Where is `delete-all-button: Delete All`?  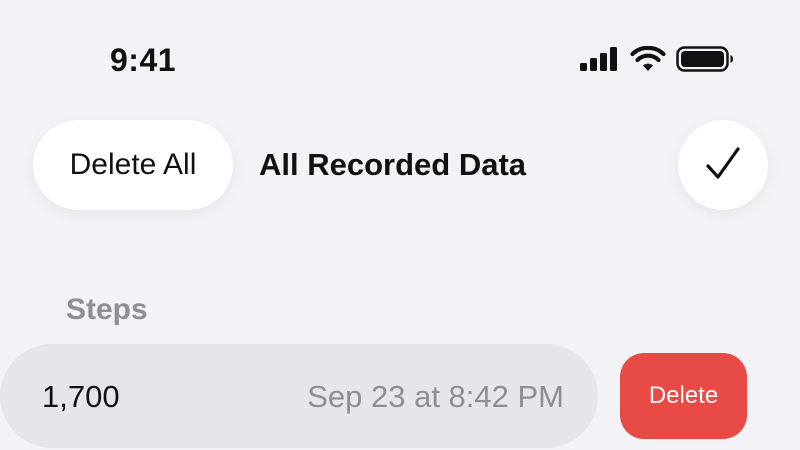 delete-all-button: Delete All is located at coordinates (133, 165).